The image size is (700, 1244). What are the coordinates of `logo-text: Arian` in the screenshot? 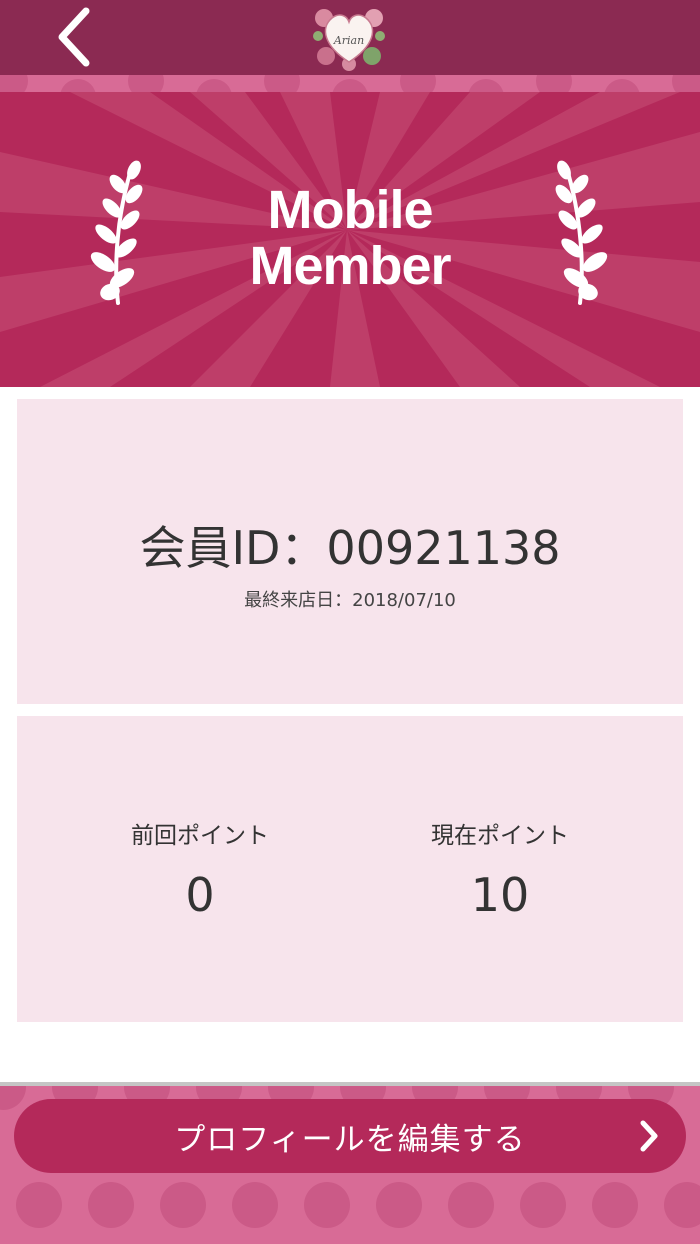 It's located at (348, 40).